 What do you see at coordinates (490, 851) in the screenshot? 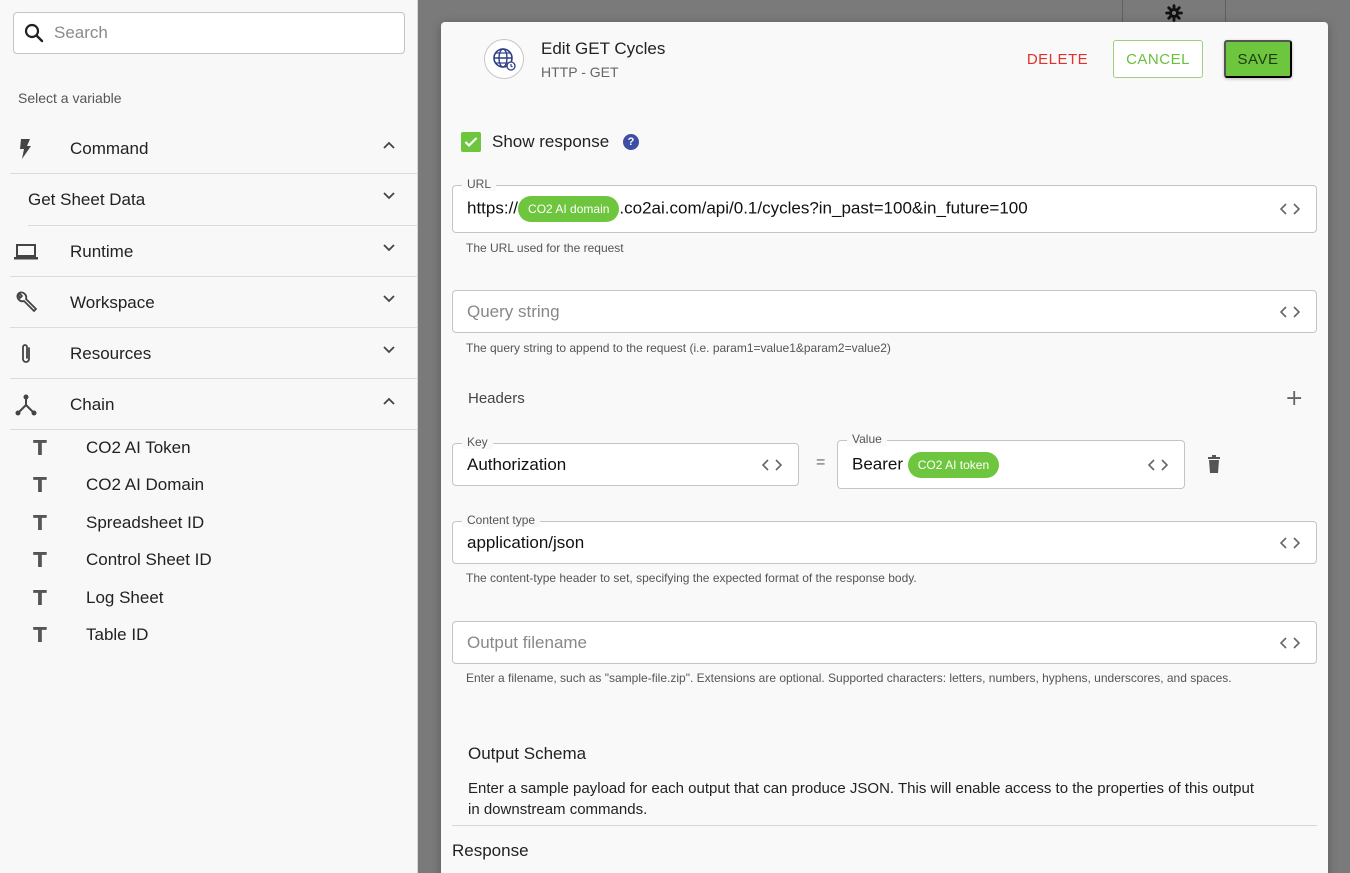
I see `response-section-label: Response` at bounding box center [490, 851].